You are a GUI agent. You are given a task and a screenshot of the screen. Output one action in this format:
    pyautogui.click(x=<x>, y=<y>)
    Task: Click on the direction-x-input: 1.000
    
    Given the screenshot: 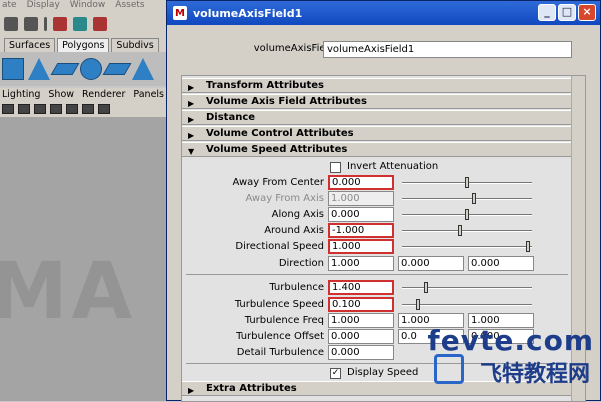 What is the action you would take?
    pyautogui.click(x=361, y=263)
    